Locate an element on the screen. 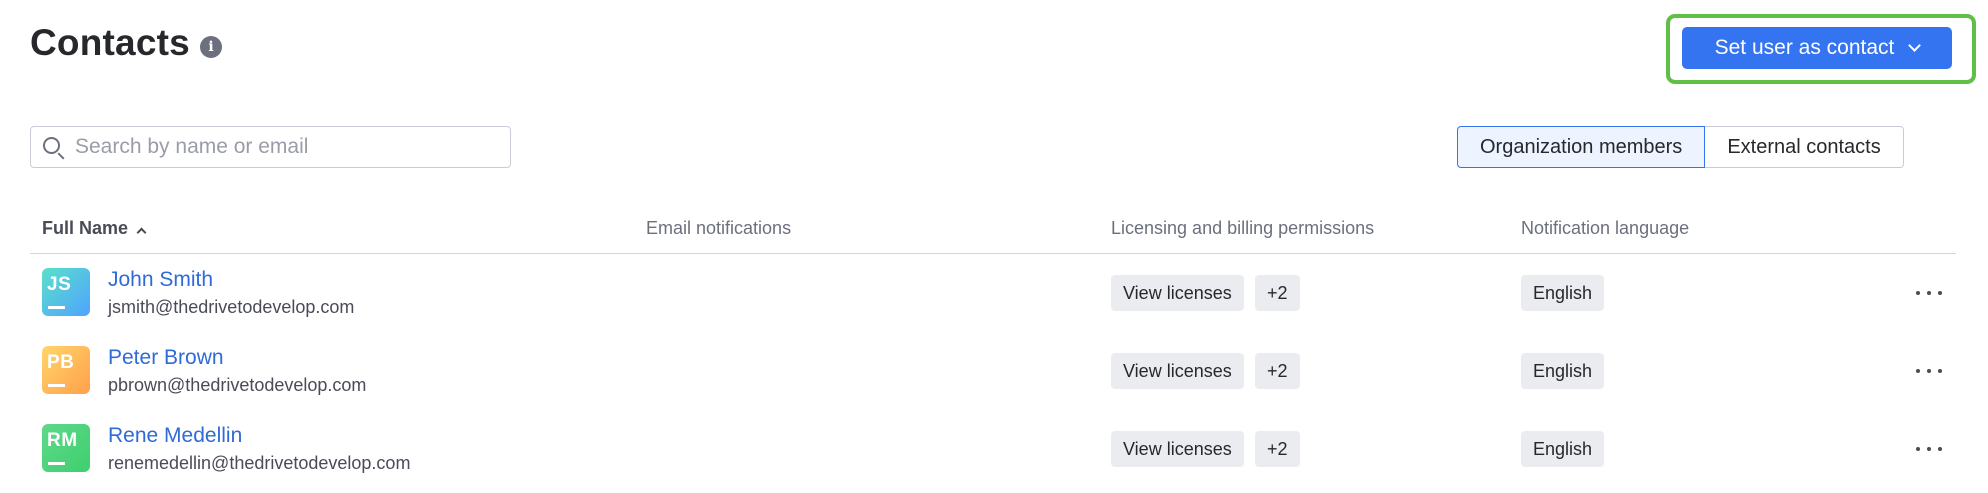  avatar: PB is located at coordinates (66, 370).